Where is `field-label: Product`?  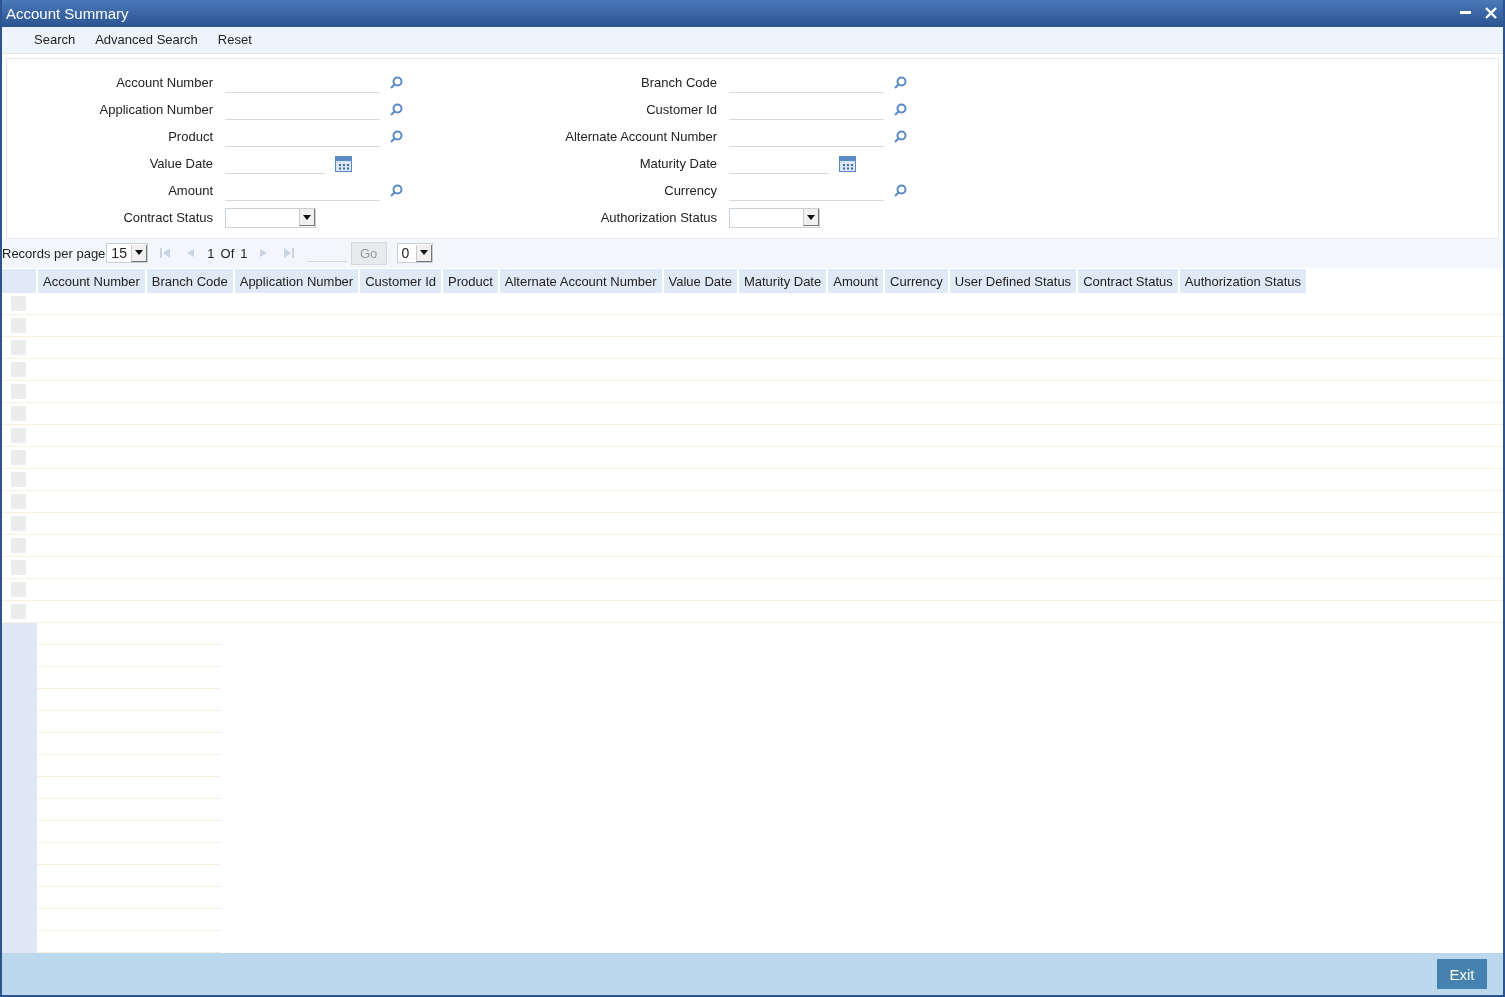
field-label: Product is located at coordinates (190, 137).